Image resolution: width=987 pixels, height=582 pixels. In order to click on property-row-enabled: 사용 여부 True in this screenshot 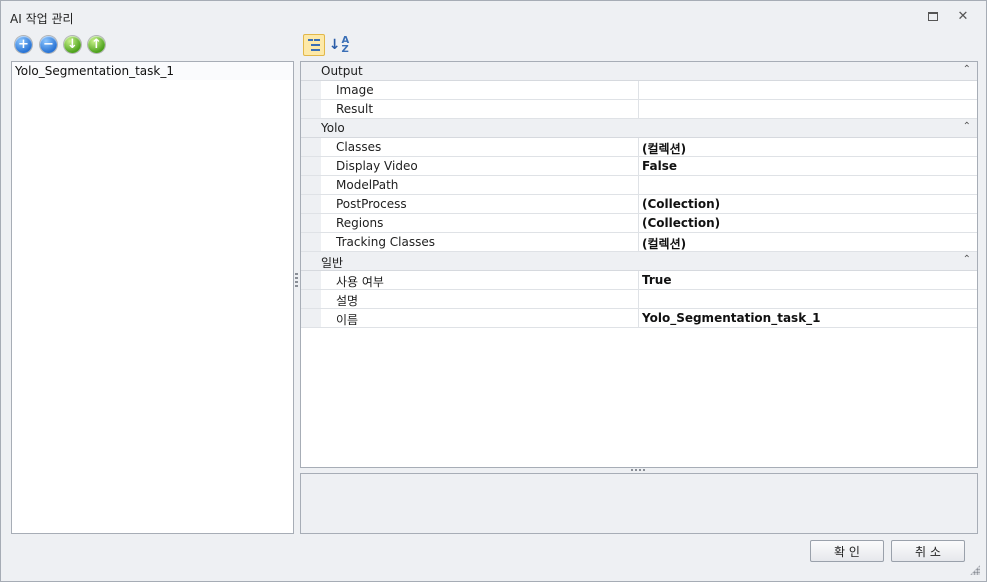, I will do `click(639, 280)`.